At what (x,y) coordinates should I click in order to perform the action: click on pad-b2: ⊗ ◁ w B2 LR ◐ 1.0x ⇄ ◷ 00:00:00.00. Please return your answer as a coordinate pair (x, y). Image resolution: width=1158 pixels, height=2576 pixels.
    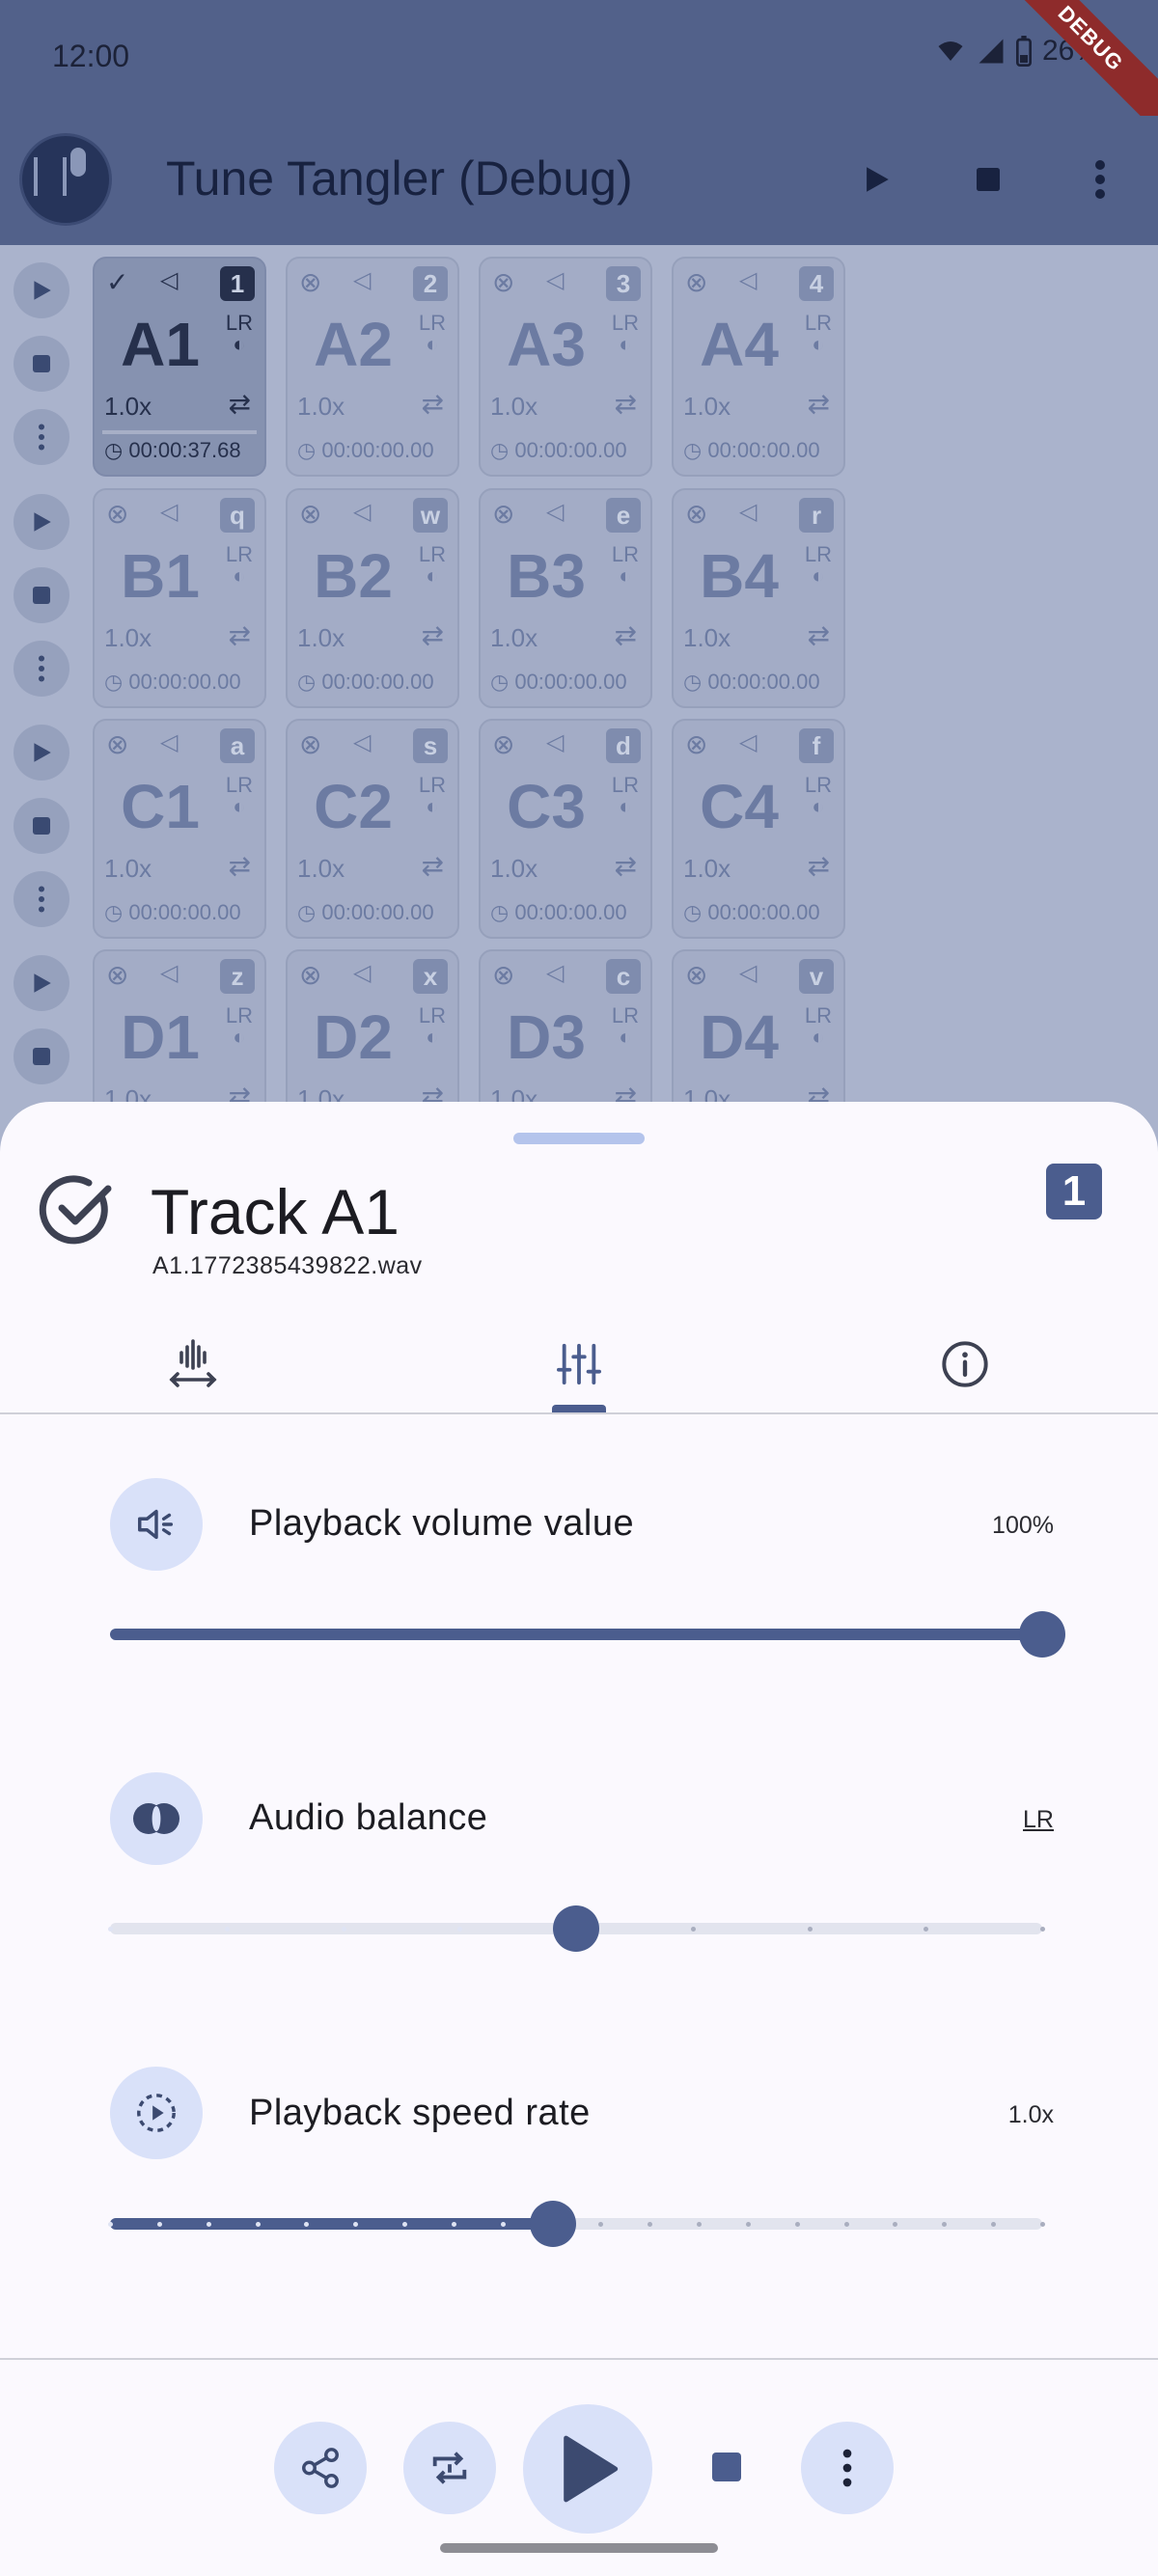
    Looking at the image, I should click on (372, 598).